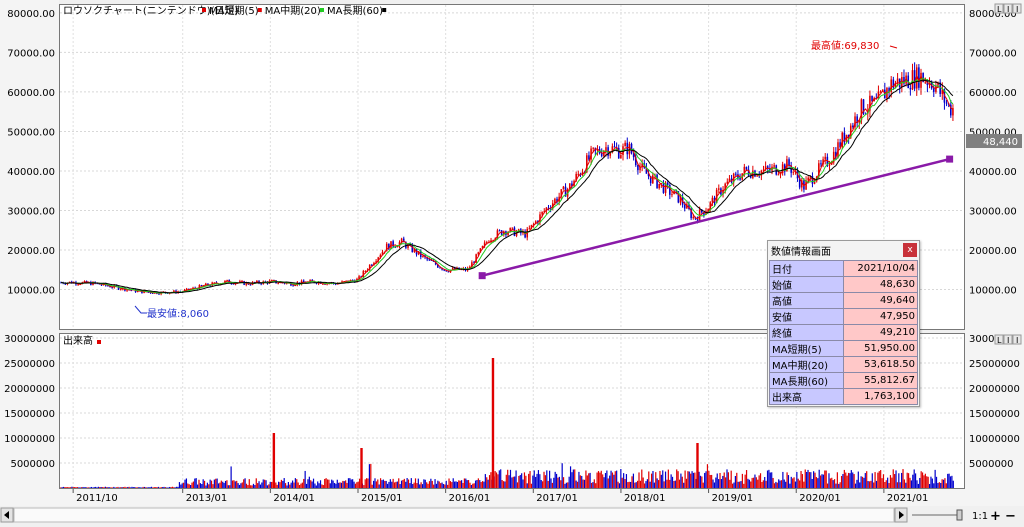 Image resolution: width=1024 pixels, height=527 pixels. What do you see at coordinates (880, 268) in the screenshot?
I see `info-row-value: 2021/10/04` at bounding box center [880, 268].